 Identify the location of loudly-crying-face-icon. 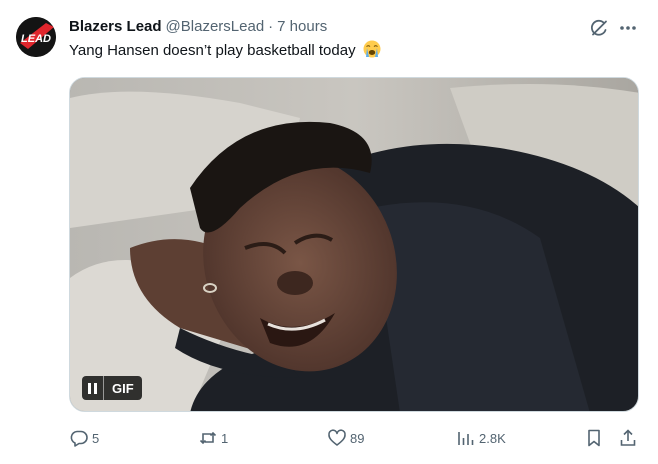
(372, 49).